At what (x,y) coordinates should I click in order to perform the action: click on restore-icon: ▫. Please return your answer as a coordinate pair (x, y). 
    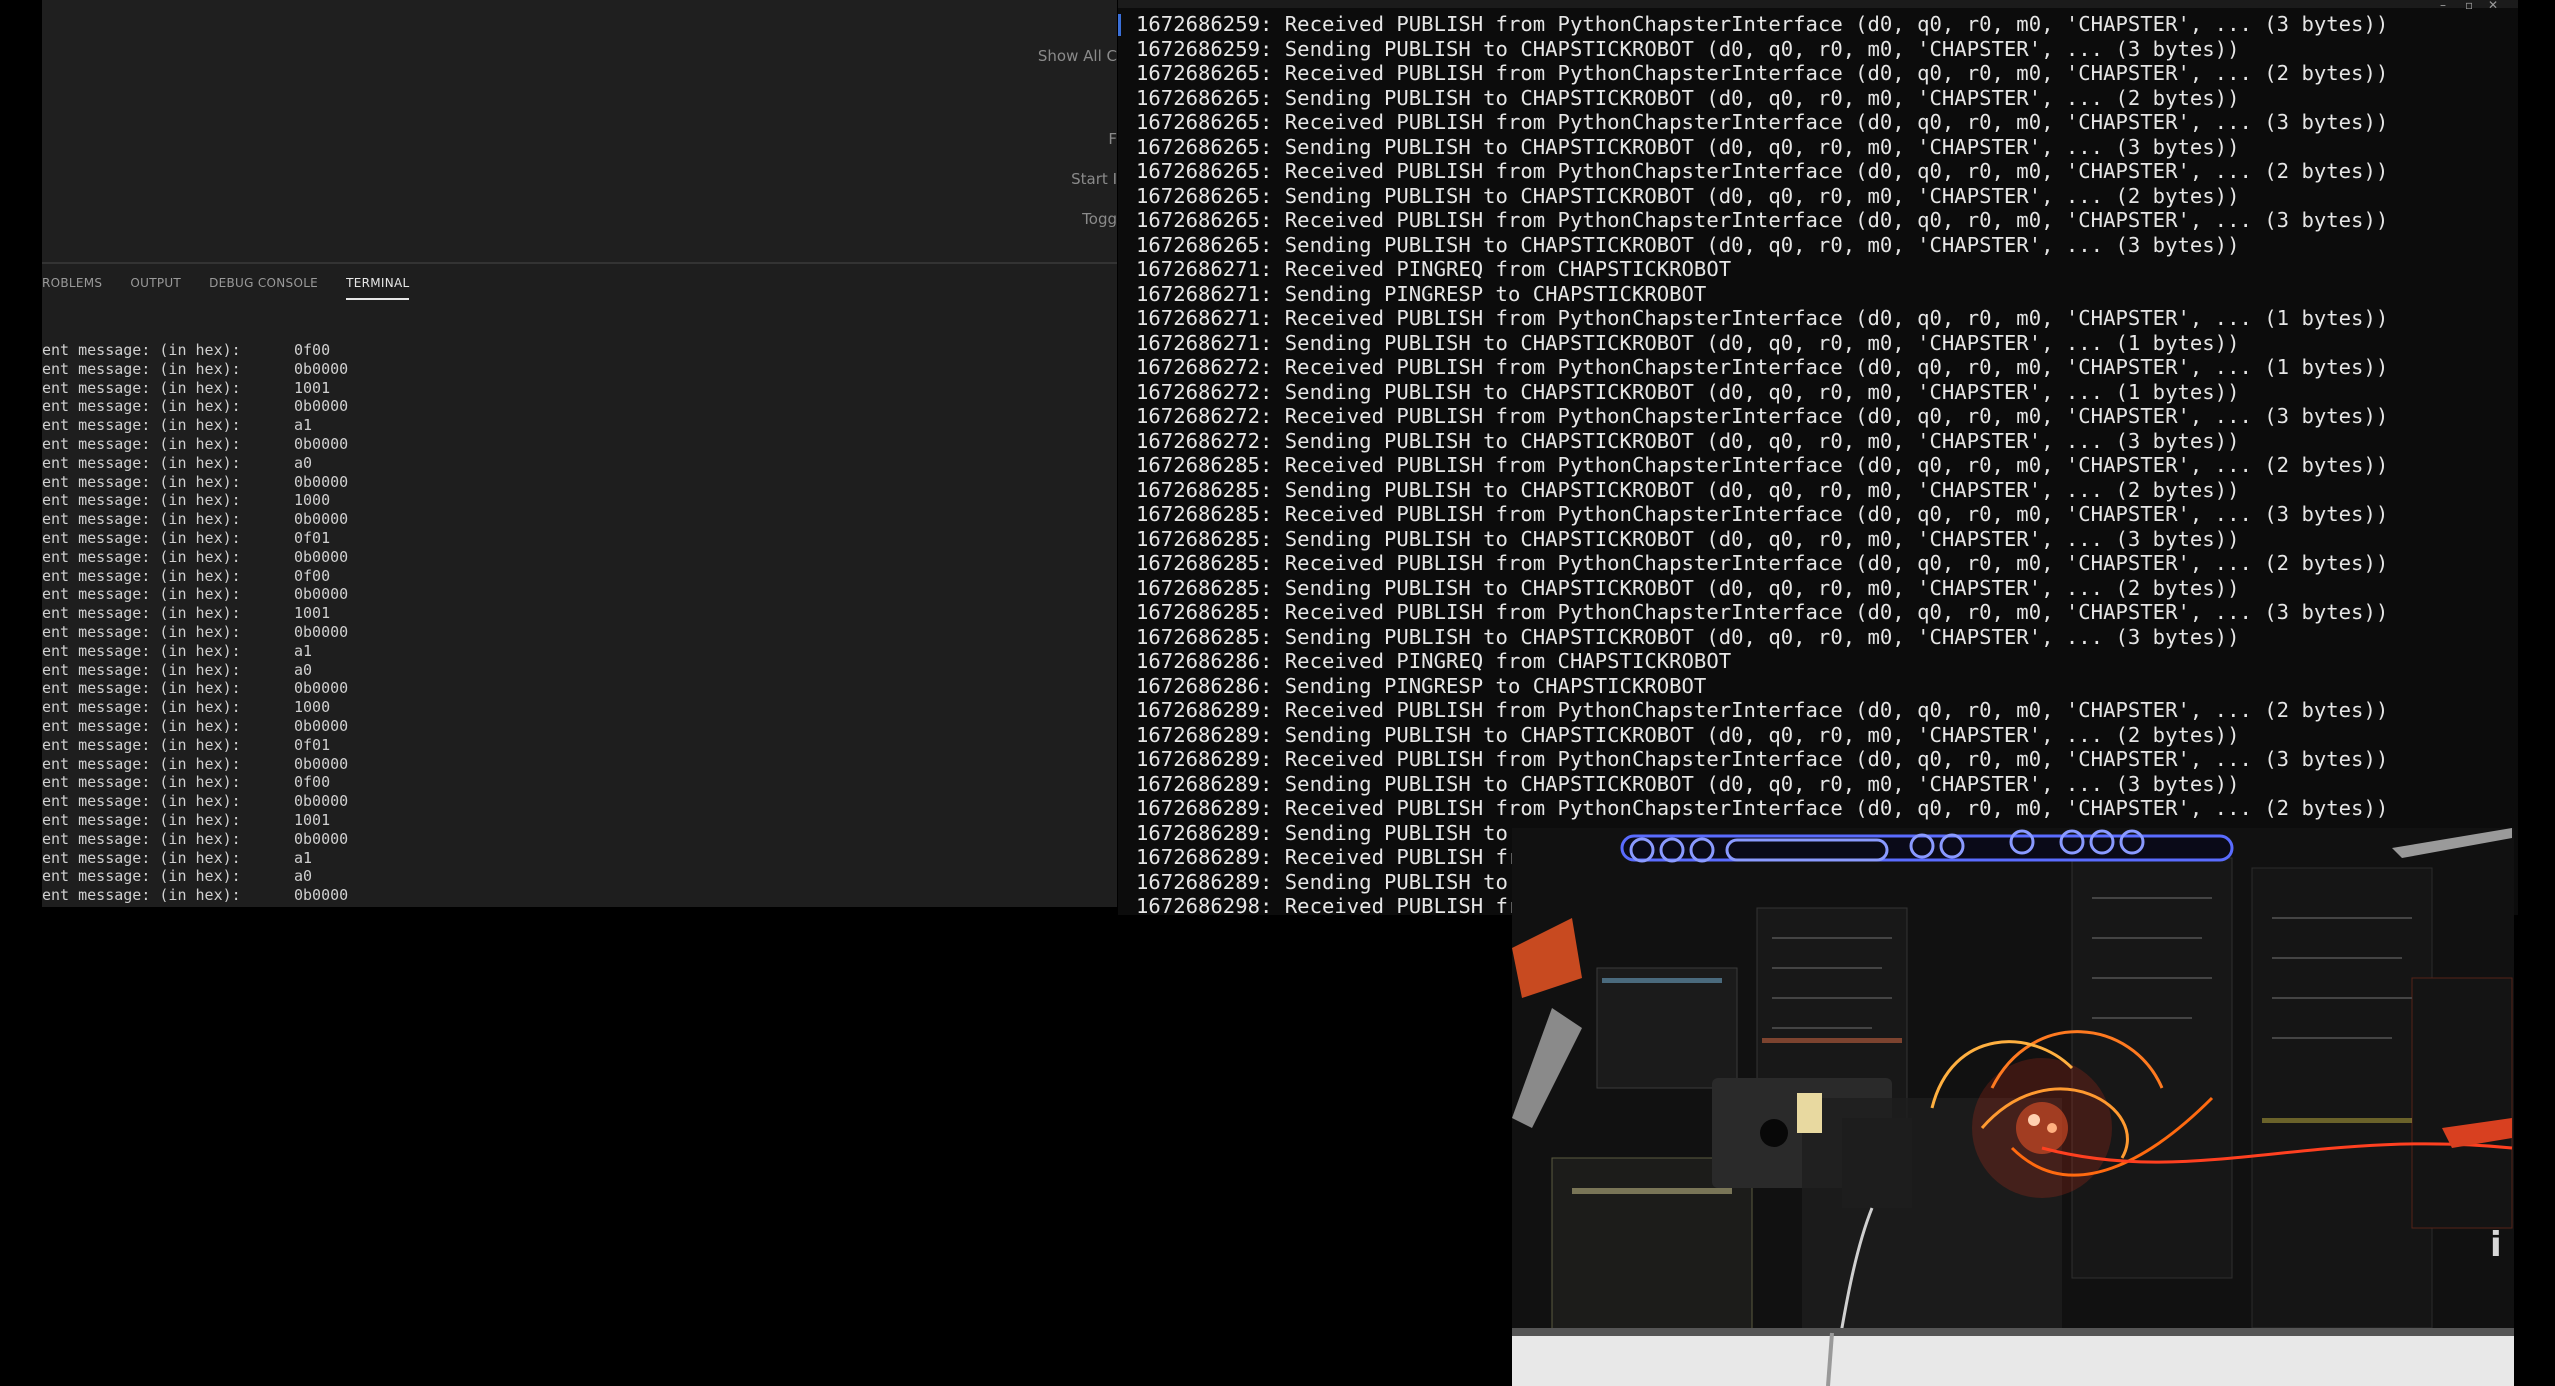
    Looking at the image, I should click on (2469, 6).